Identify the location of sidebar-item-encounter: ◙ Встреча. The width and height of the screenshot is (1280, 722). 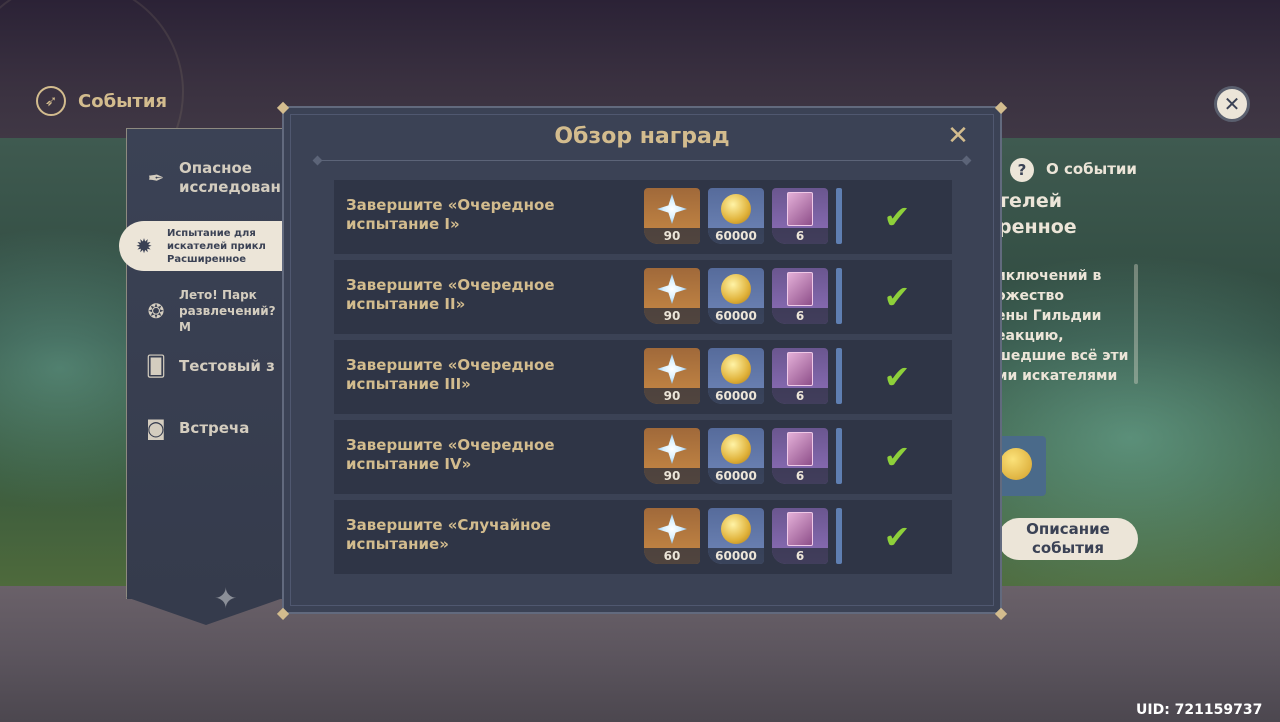
(216, 428).